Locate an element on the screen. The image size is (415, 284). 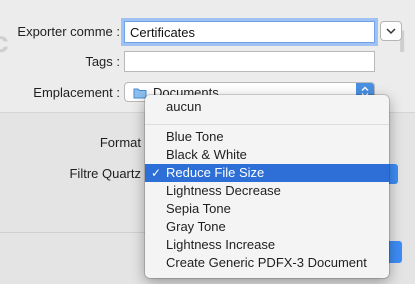
export-as-label: Exporter comme : is located at coordinates (68, 31).